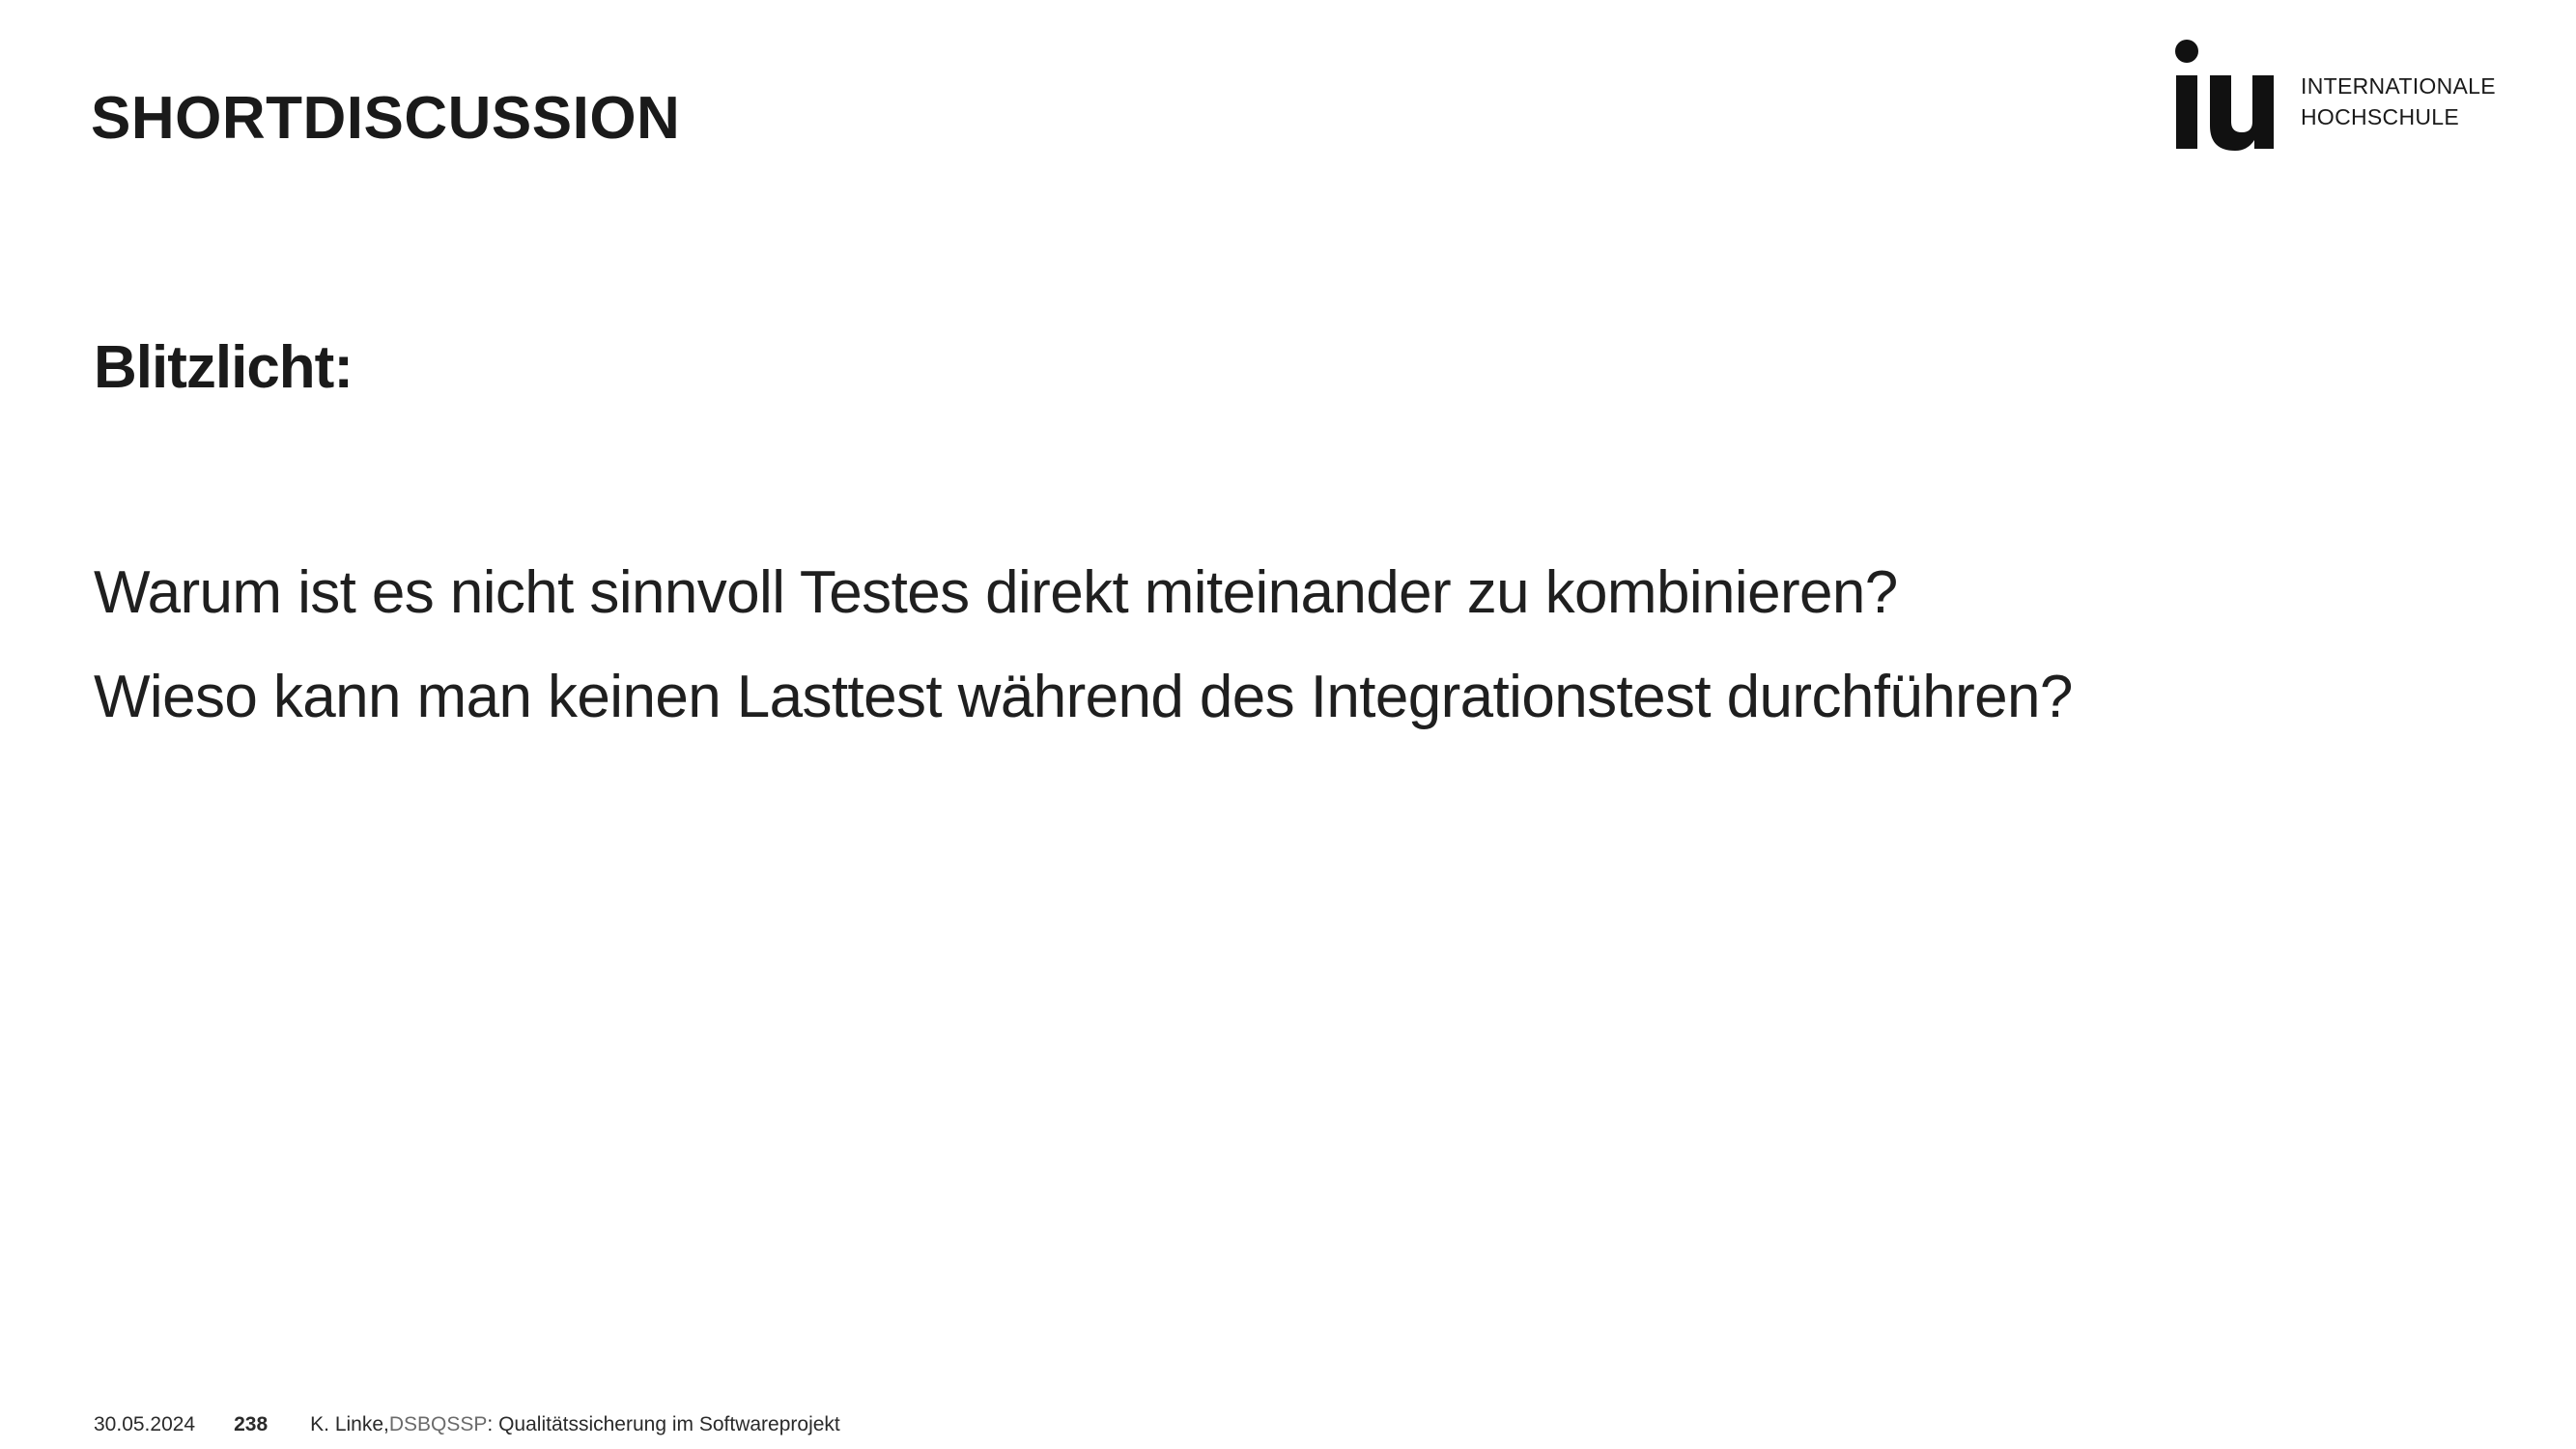  What do you see at coordinates (2380, 116) in the screenshot?
I see `logo-line-2: HOCHSCHULE` at bounding box center [2380, 116].